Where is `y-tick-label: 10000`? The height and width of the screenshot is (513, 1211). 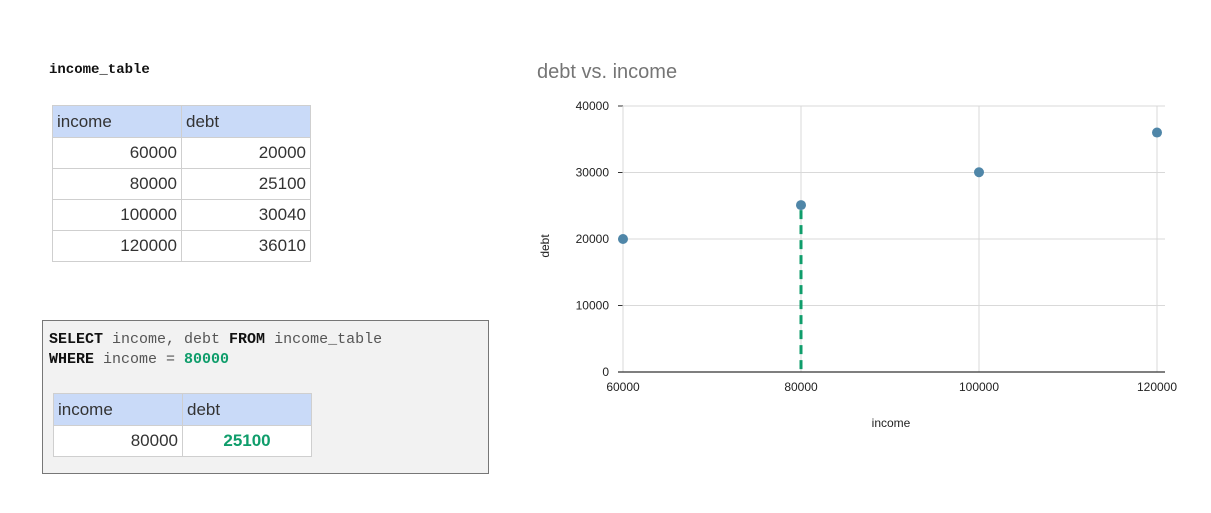 y-tick-label: 10000 is located at coordinates (593, 306).